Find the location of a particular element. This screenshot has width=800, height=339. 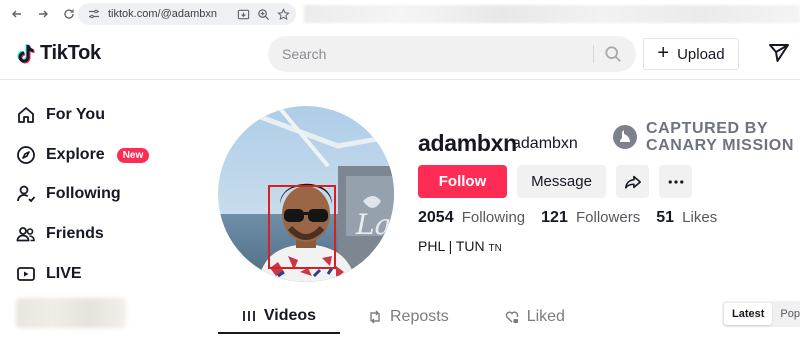

sort-popular: Pop is located at coordinates (786, 314).